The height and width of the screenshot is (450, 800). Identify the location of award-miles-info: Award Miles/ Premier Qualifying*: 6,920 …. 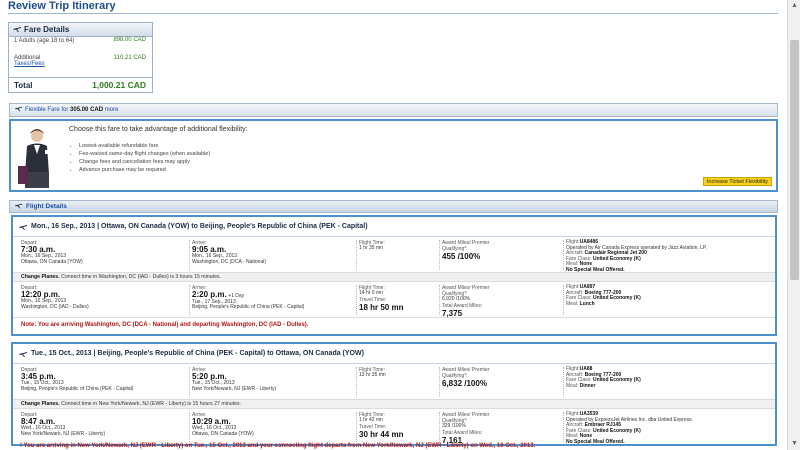
(501, 301).